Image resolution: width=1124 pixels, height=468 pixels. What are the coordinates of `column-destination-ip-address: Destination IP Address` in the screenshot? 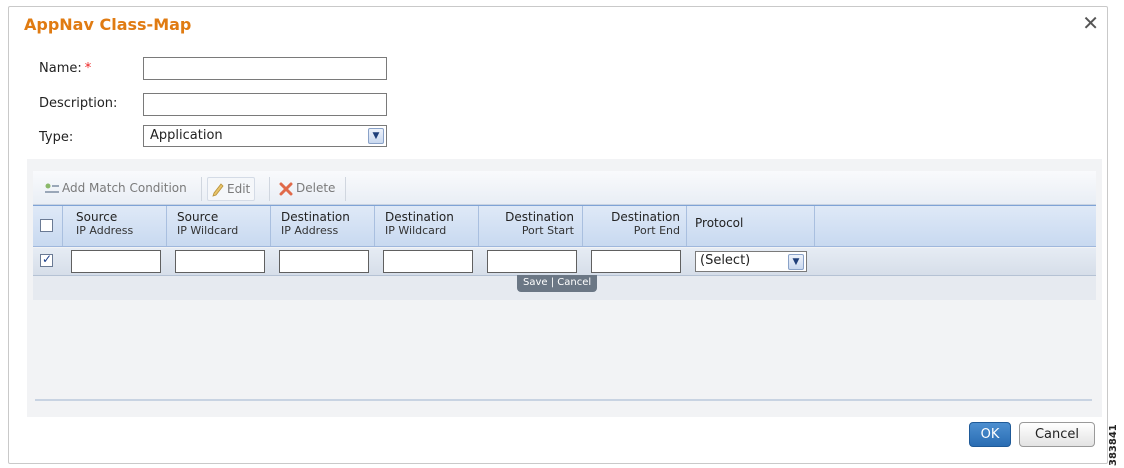 It's located at (323, 226).